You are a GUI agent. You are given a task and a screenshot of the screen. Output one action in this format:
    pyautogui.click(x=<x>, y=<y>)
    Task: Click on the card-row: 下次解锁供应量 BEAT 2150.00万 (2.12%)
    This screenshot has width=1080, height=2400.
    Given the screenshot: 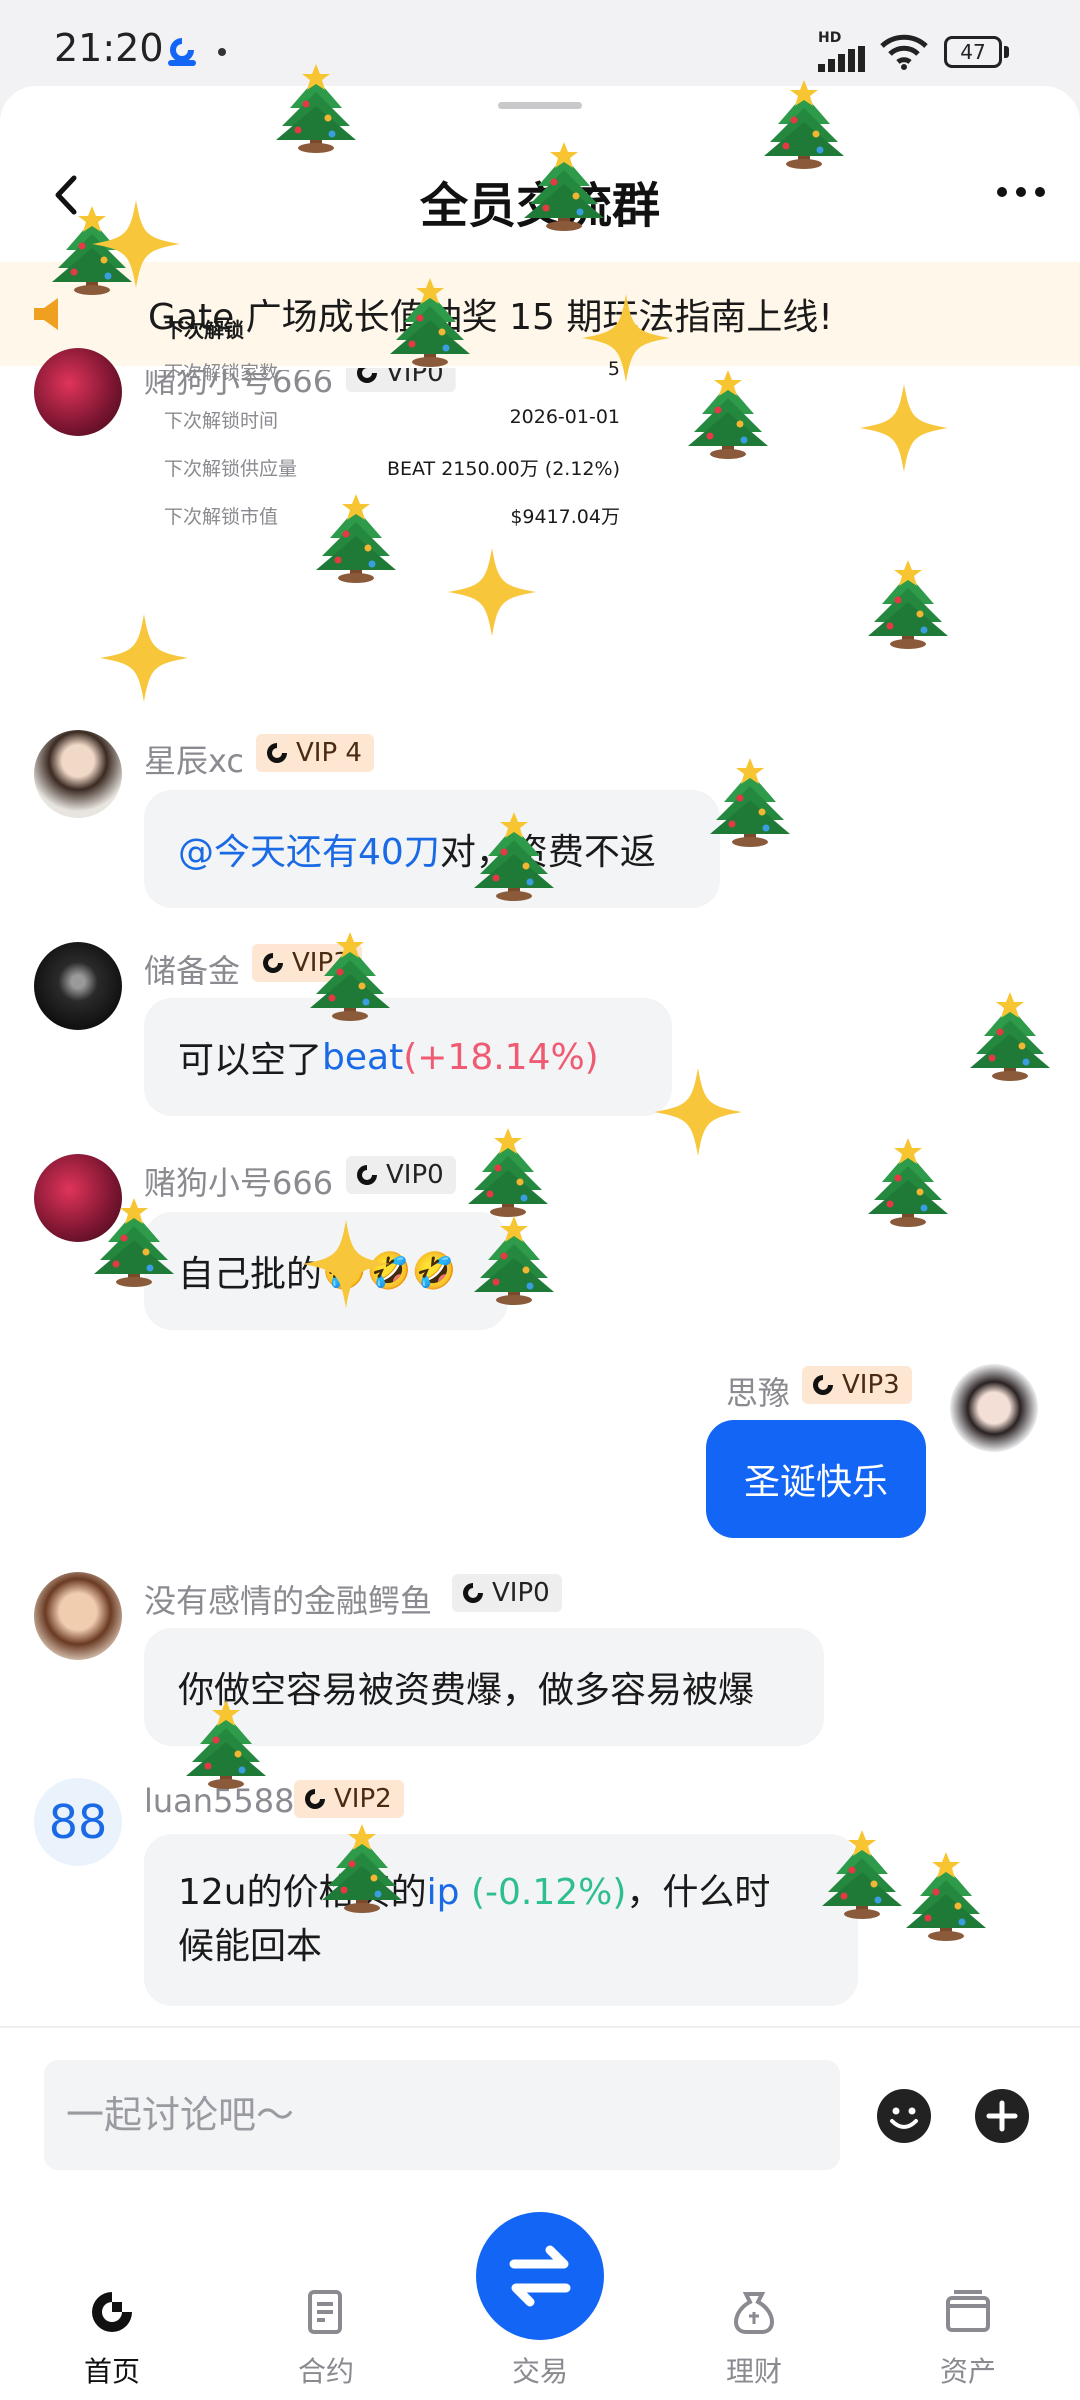 What is the action you would take?
    pyautogui.click(x=392, y=469)
    